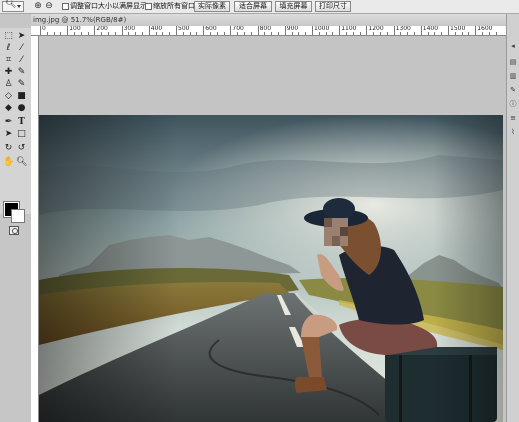 This screenshot has height=422, width=519. I want to click on gradient-tool-icon: ■, so click(21, 96).